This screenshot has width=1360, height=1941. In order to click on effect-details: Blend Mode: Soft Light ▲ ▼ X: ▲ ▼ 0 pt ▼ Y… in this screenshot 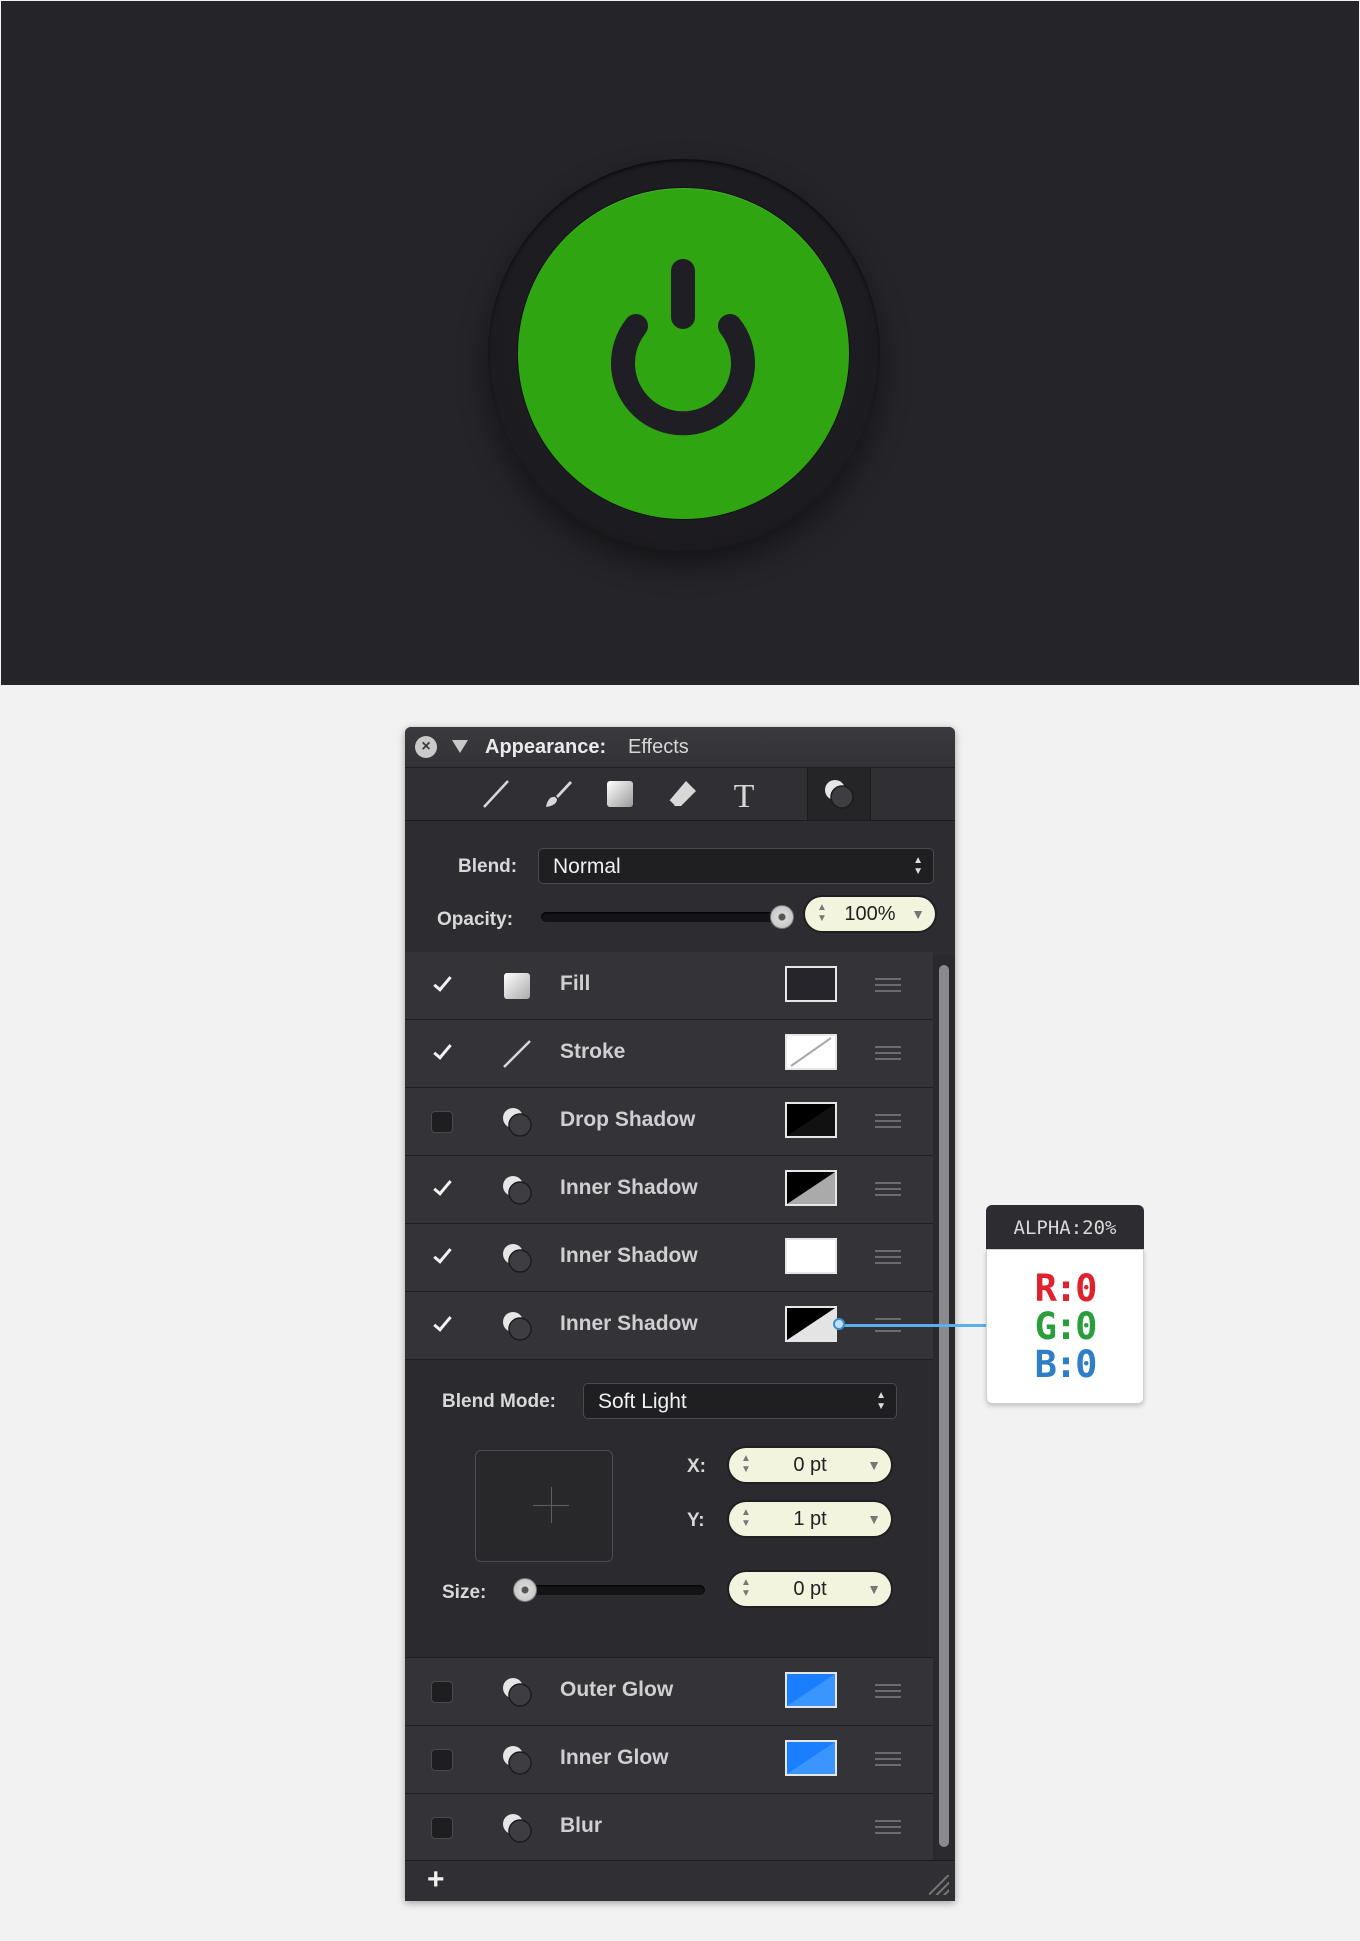, I will do `click(669, 1509)`.